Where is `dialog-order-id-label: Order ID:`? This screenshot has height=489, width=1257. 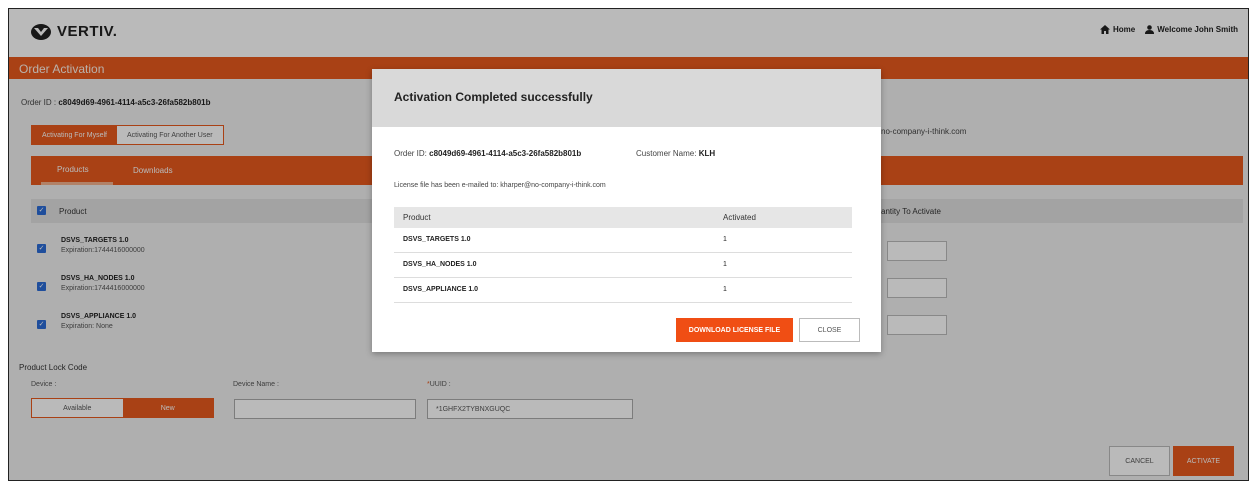 dialog-order-id-label: Order ID: is located at coordinates (410, 153).